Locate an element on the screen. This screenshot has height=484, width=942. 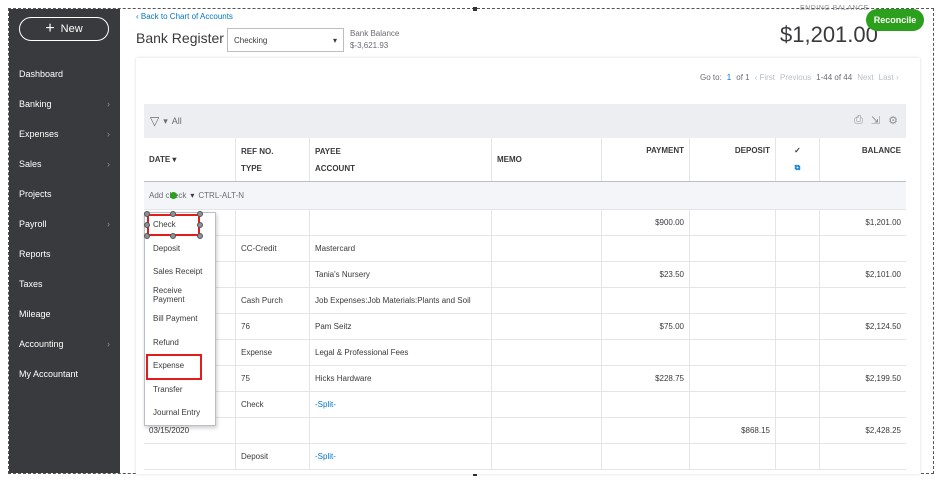
print-icon: ⎙ is located at coordinates (858, 120).